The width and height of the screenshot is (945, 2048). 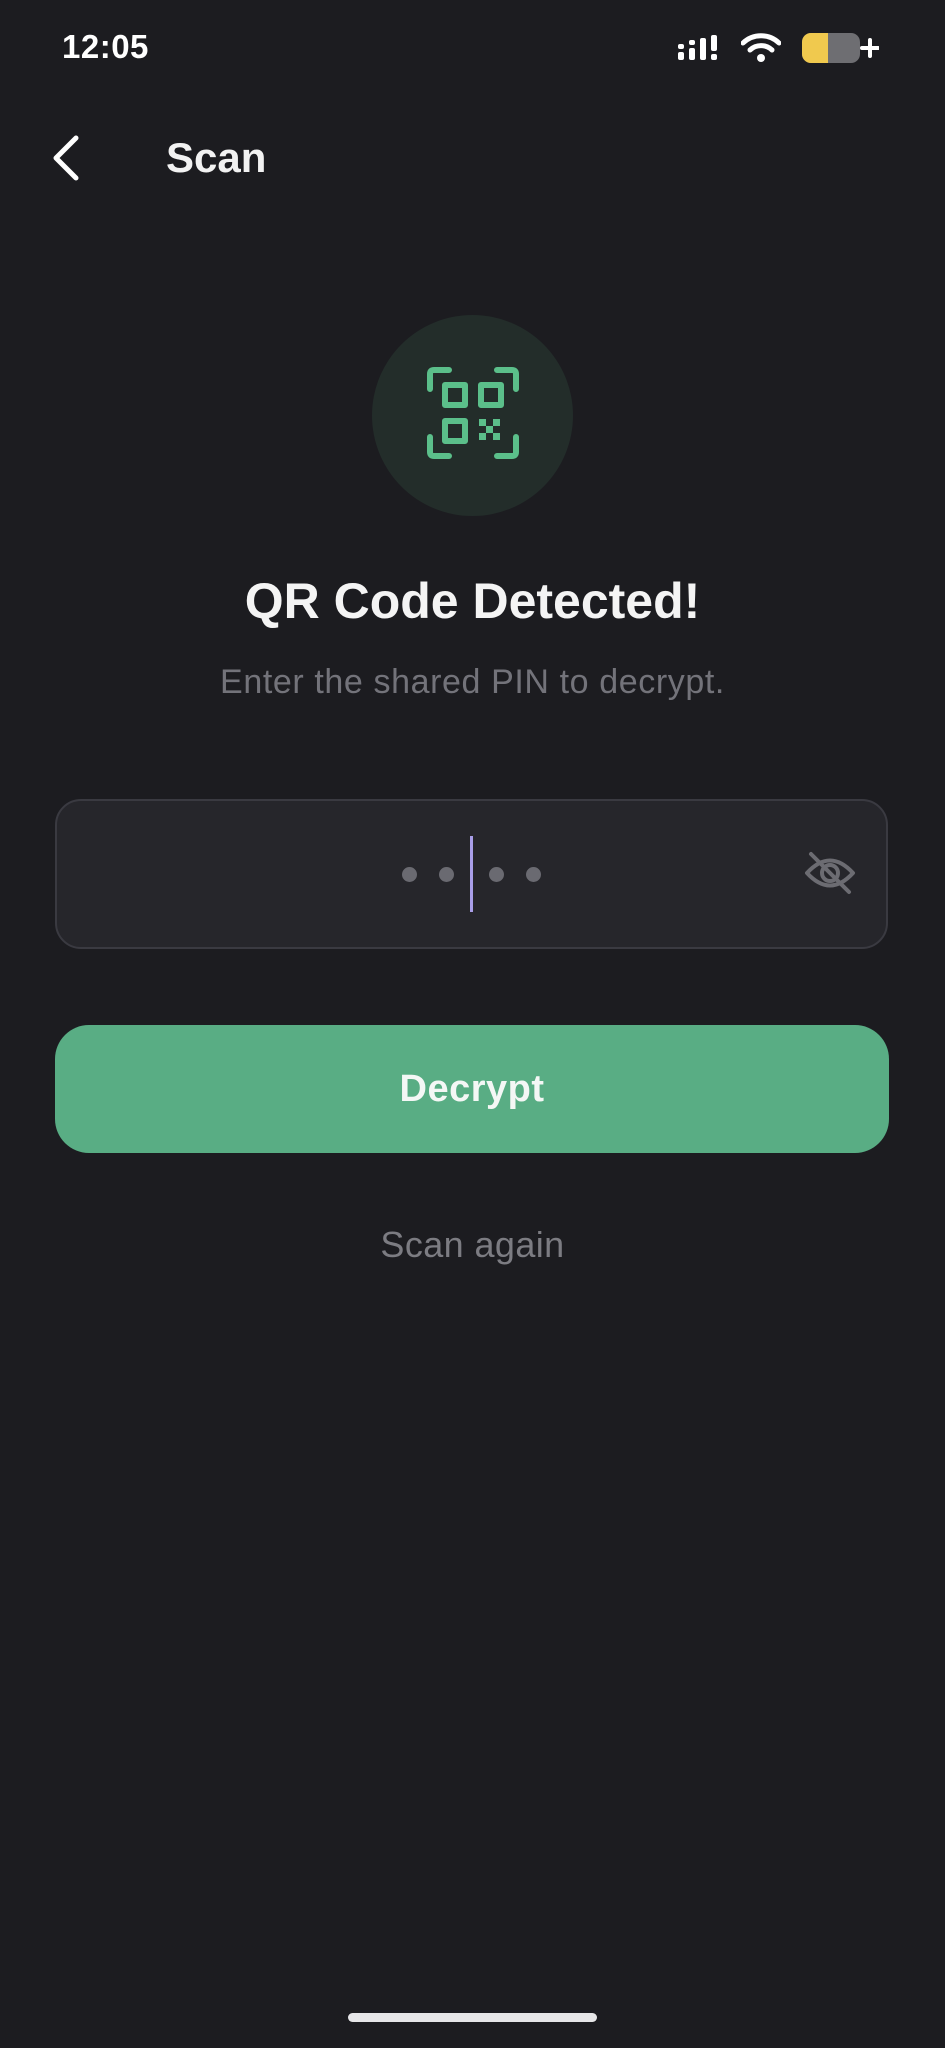 I want to click on text-caret, so click(x=471, y=874).